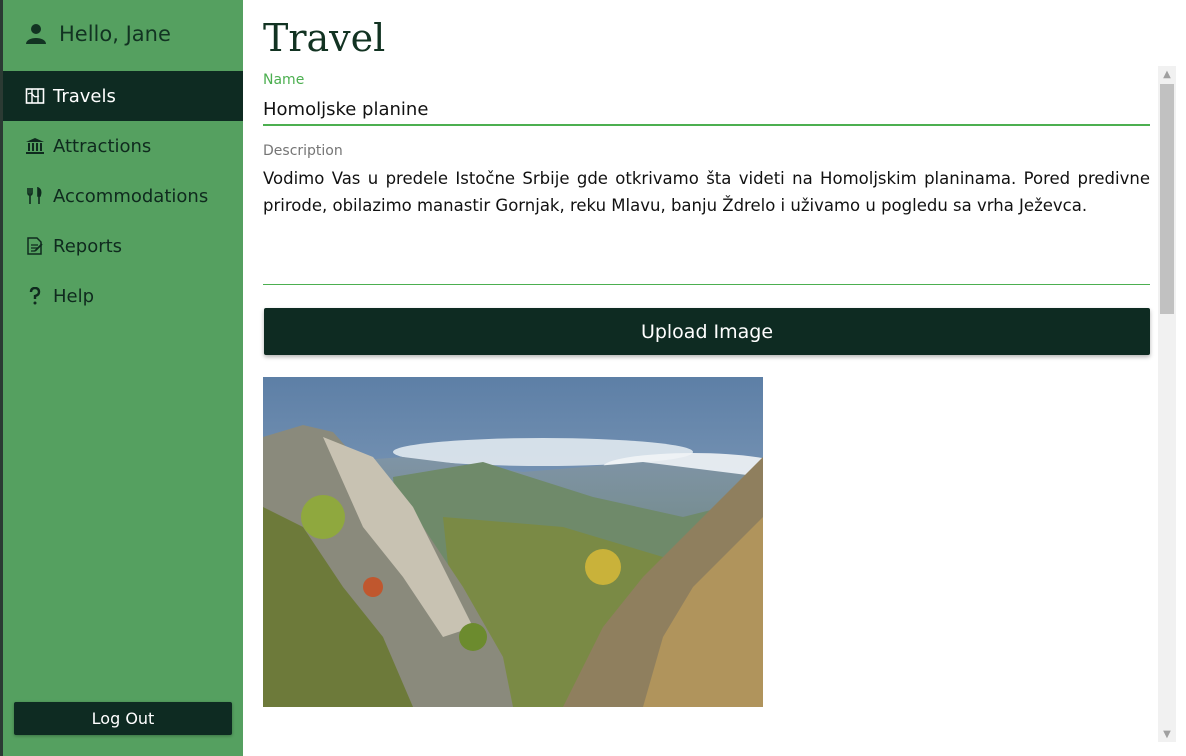 This screenshot has width=1186, height=756. Describe the element at coordinates (1167, 734) in the screenshot. I see `scroll-down-icon: ▼` at that location.